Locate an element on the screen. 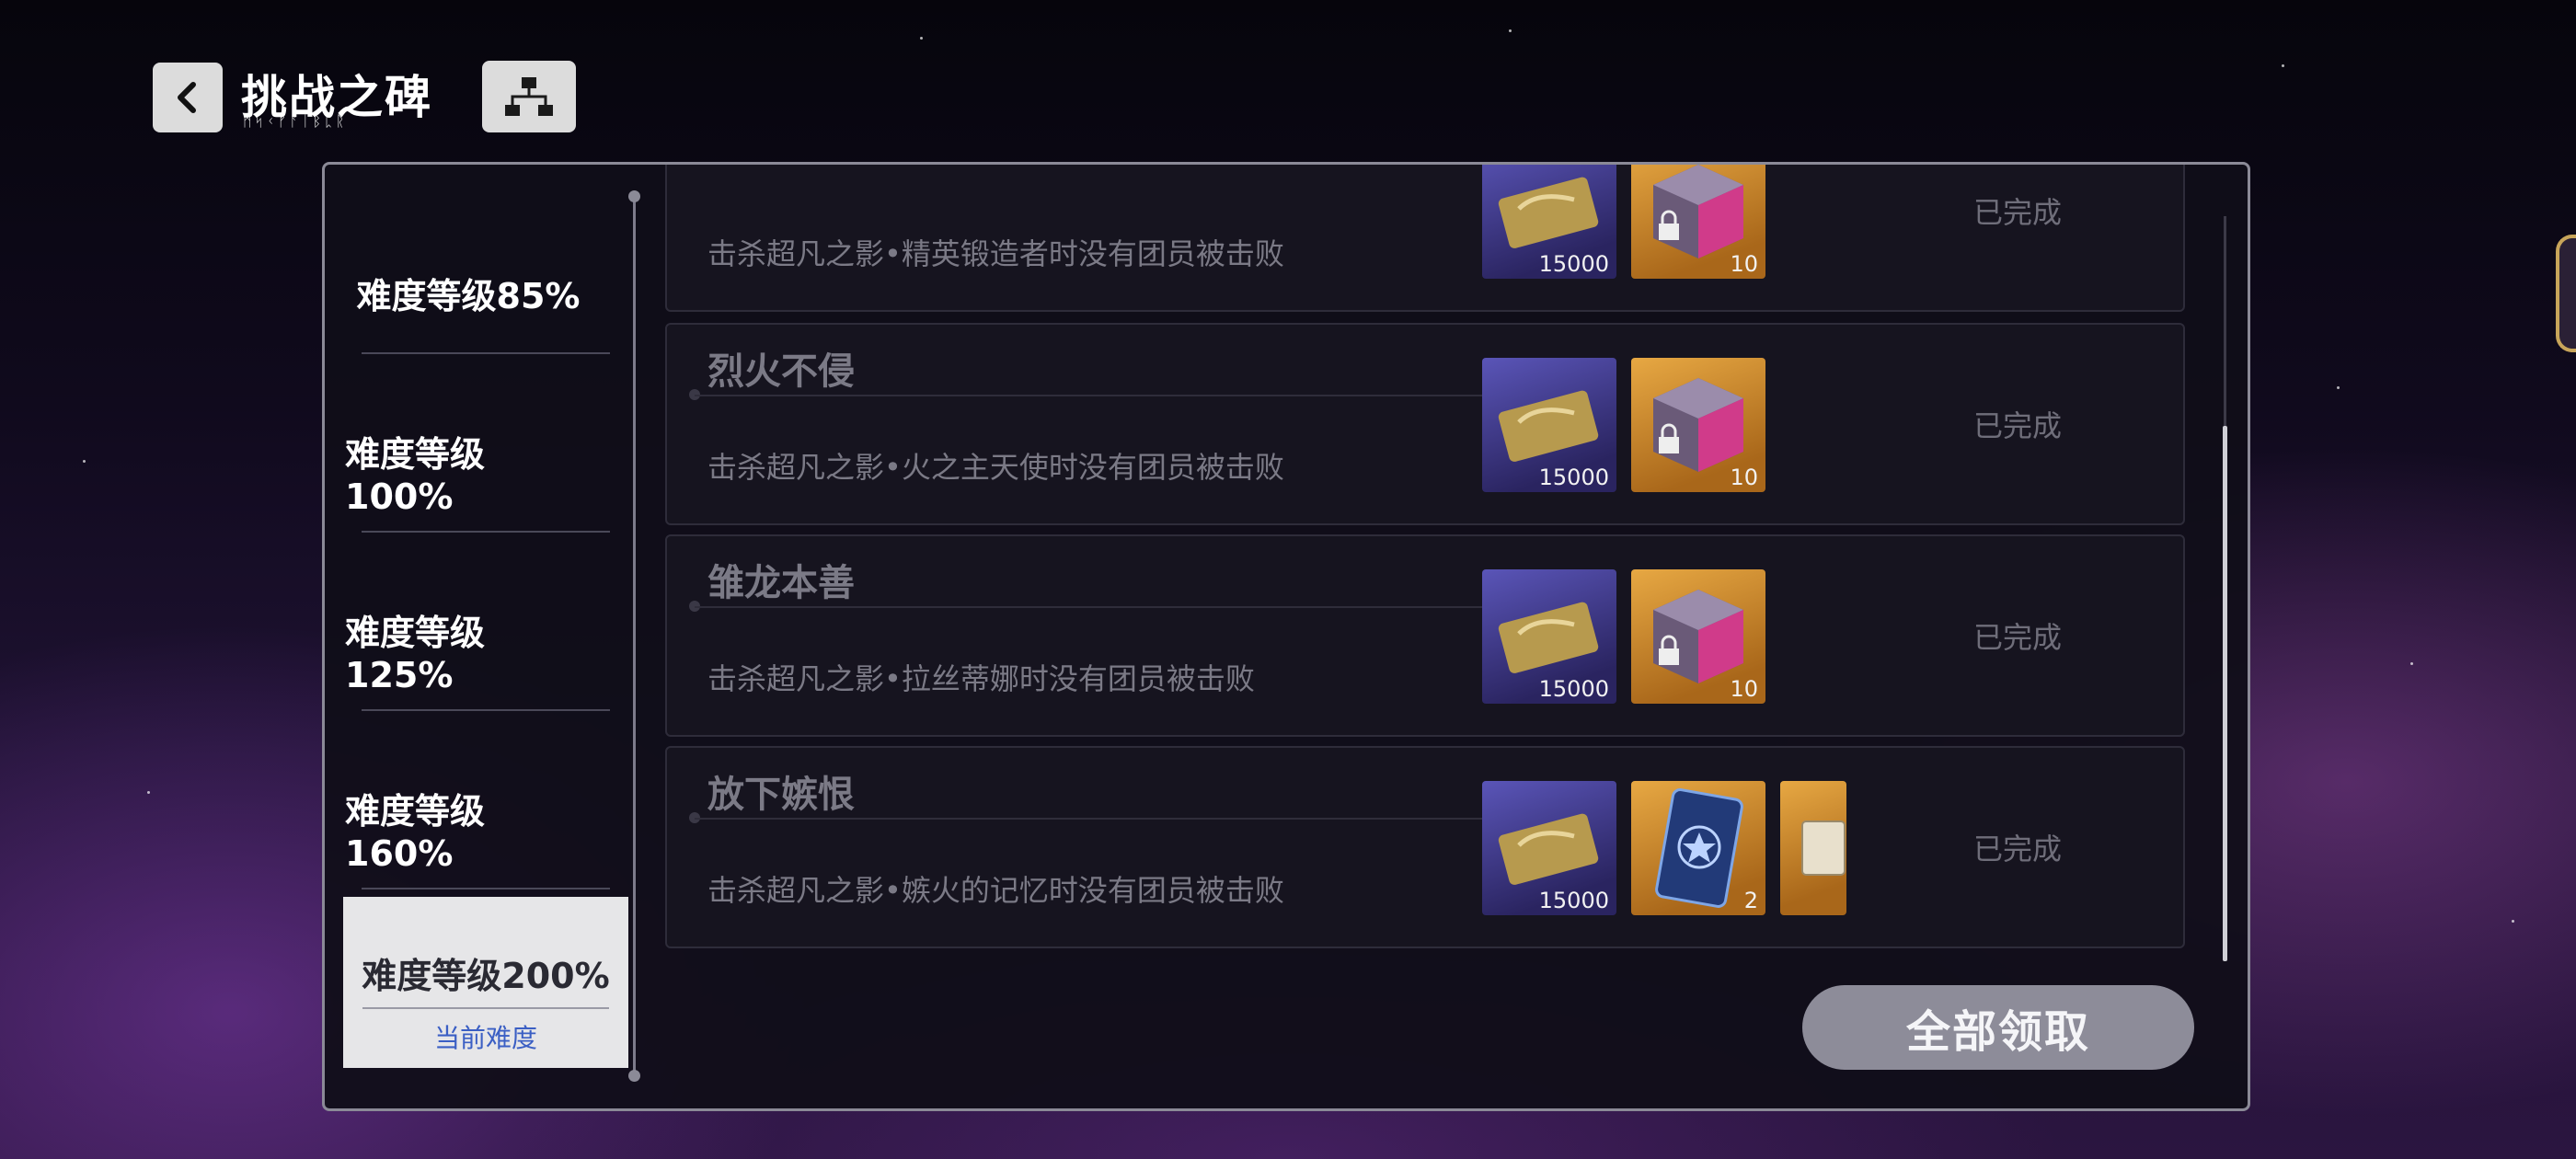 Image resolution: width=2576 pixels, height=1159 pixels. task-card: 击杀超凡之影•精英锻造者时没有团员被击败 15000 10 已完成 is located at coordinates (1425, 238).